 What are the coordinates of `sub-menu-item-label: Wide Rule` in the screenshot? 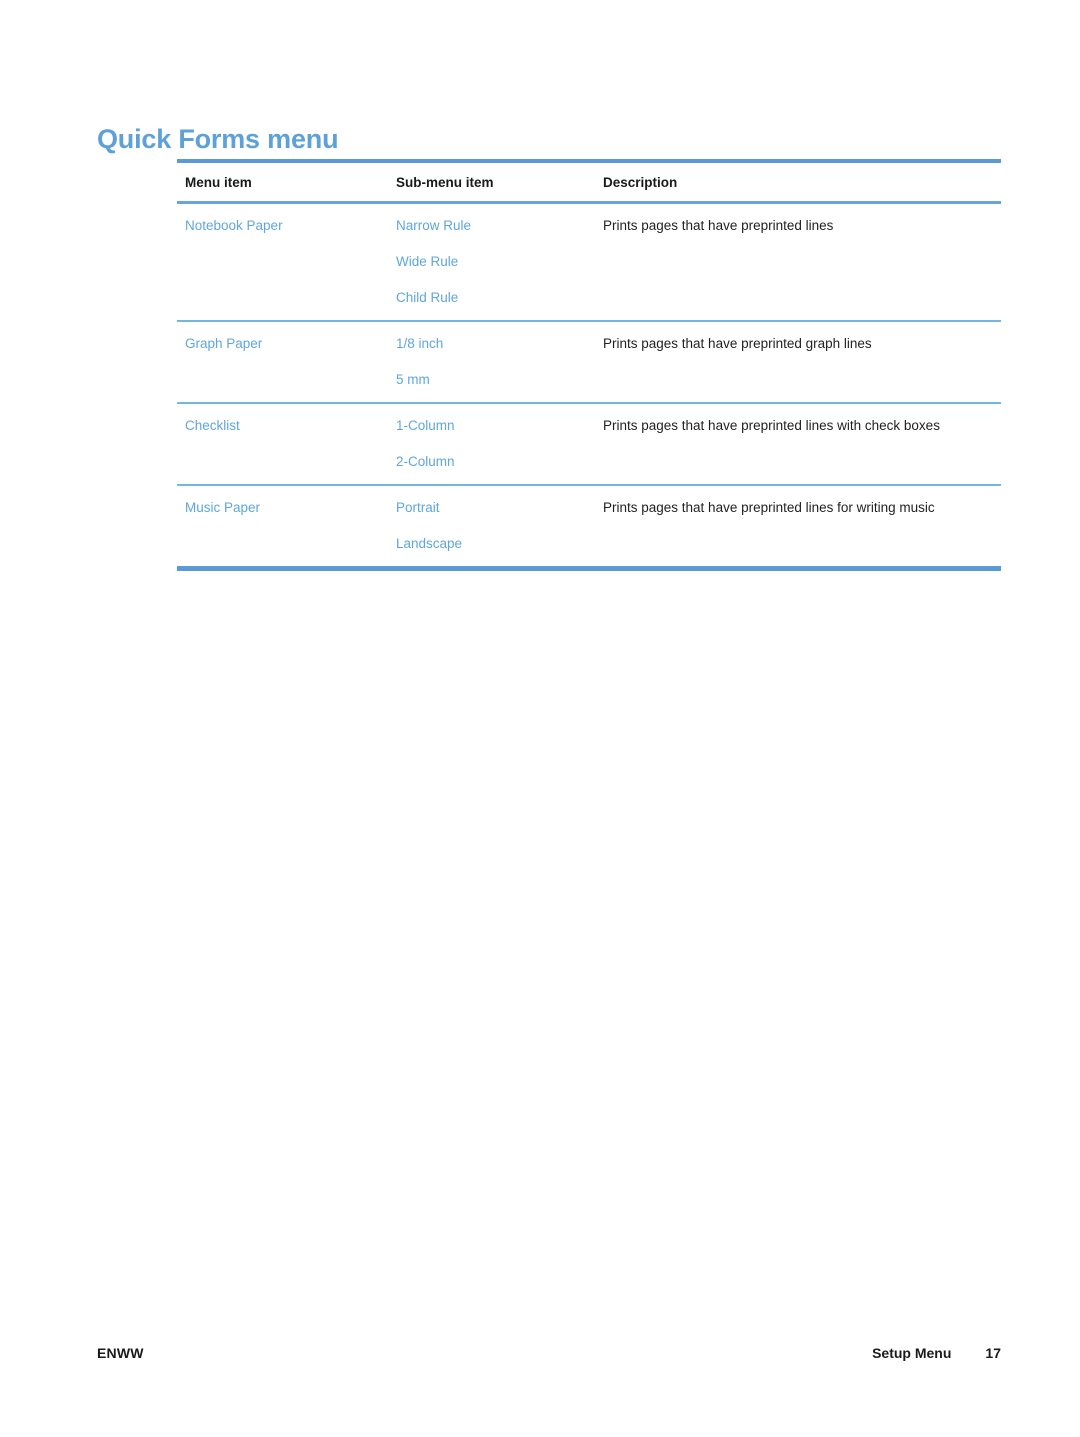 It's located at (427, 261).